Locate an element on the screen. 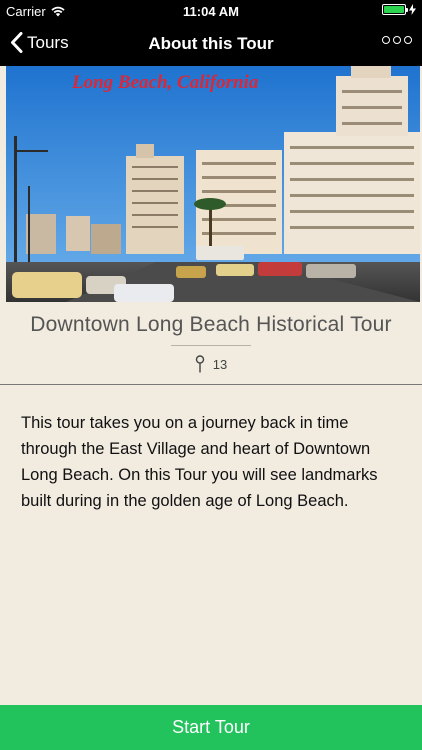 The width and height of the screenshot is (422, 750). section-divider is located at coordinates (211, 384).